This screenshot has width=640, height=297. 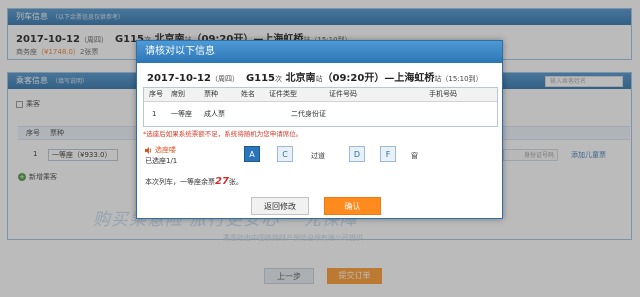 I want to click on remain-count: 27, so click(x=222, y=181).